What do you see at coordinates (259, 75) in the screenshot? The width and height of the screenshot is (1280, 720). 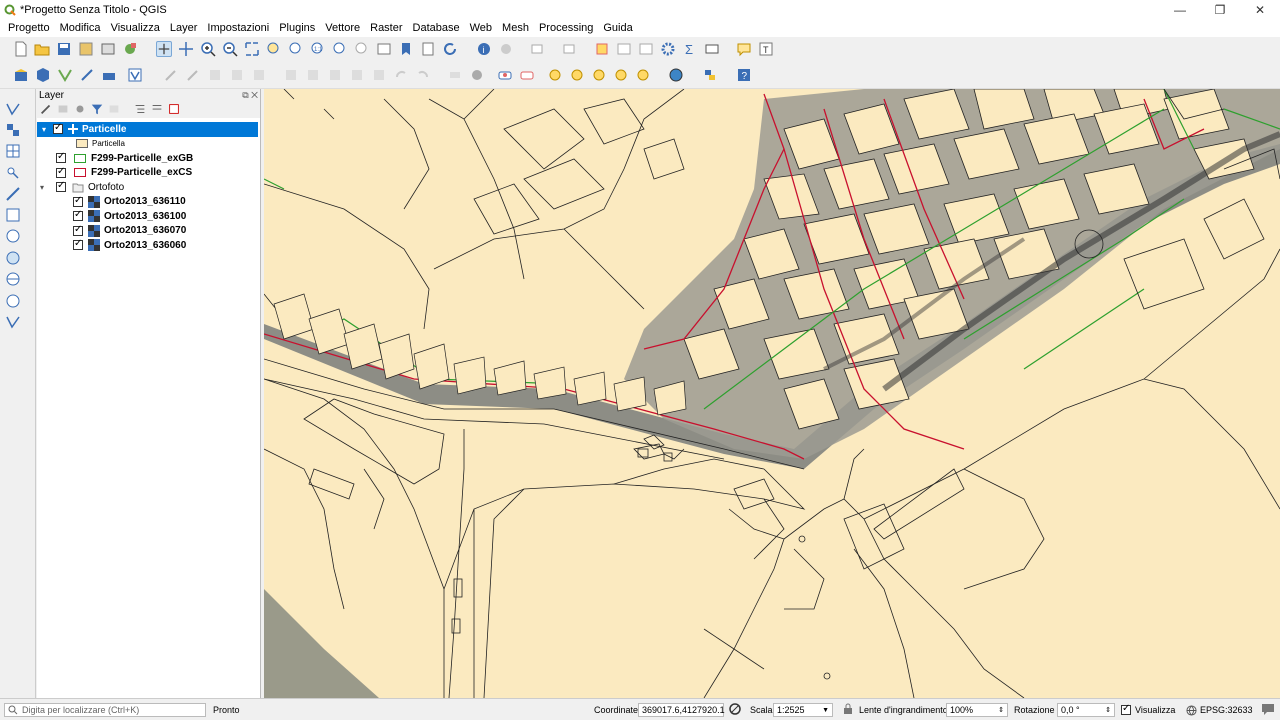 I see `vertex-tool-icon` at bounding box center [259, 75].